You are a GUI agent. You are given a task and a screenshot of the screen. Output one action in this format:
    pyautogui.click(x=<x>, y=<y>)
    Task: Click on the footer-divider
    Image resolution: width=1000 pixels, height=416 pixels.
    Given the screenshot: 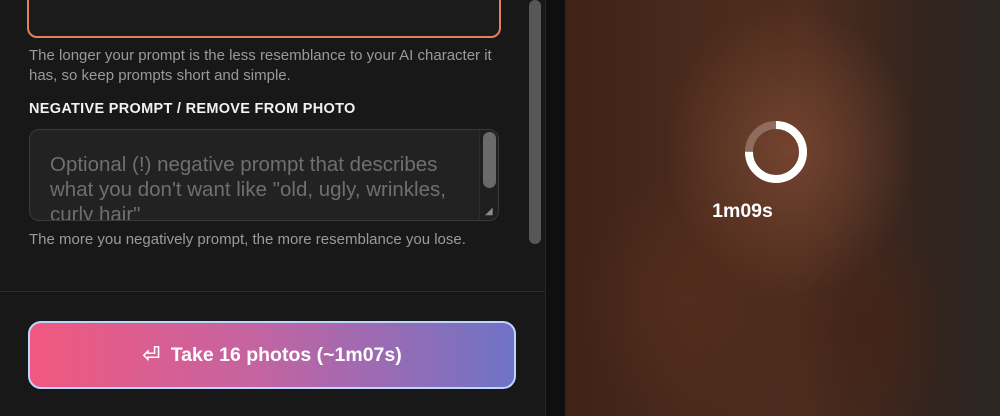 What is the action you would take?
    pyautogui.click(x=272, y=291)
    